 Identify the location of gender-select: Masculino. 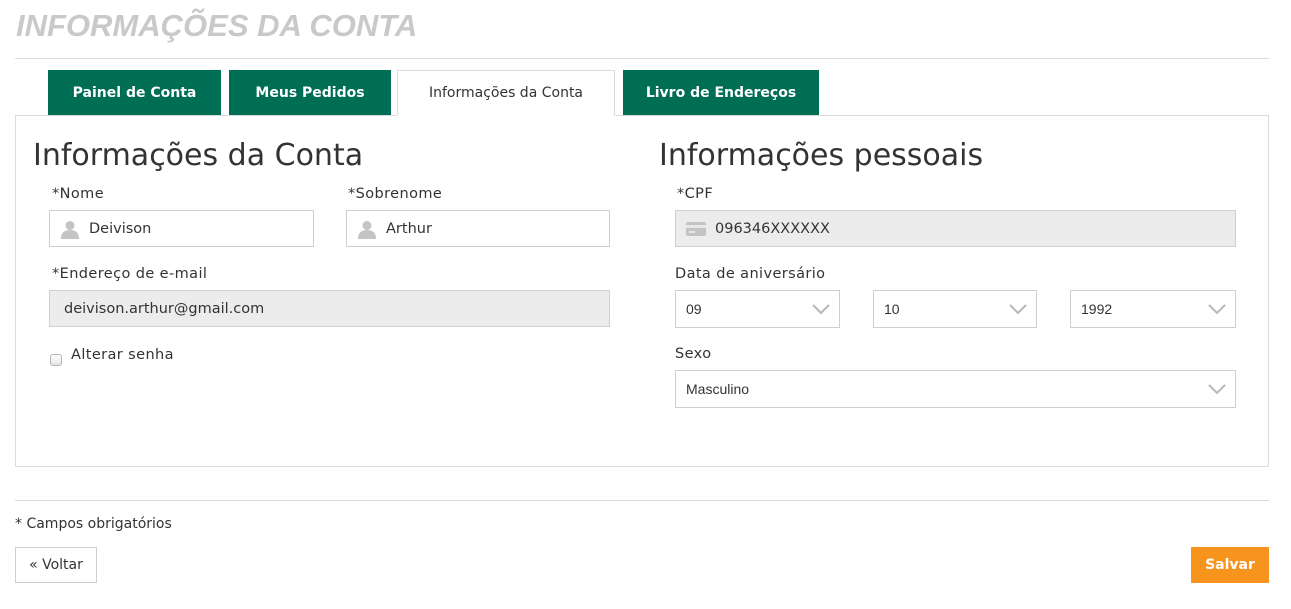
(955, 389).